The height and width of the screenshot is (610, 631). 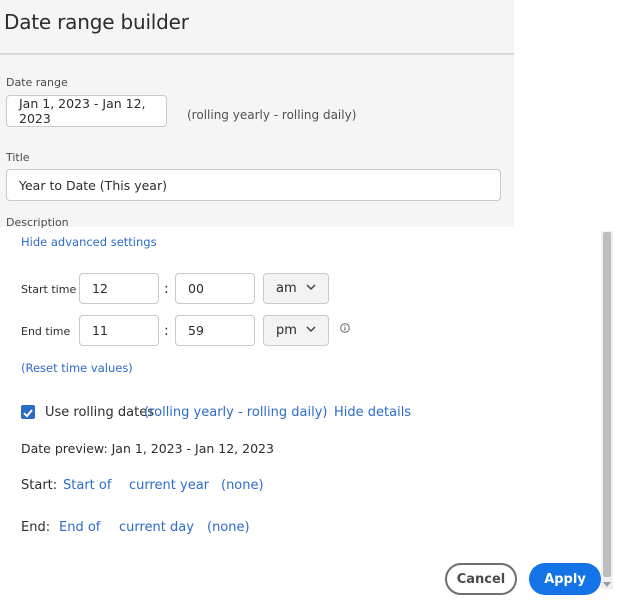 What do you see at coordinates (49, 289) in the screenshot?
I see `start-time-label: Start time` at bounding box center [49, 289].